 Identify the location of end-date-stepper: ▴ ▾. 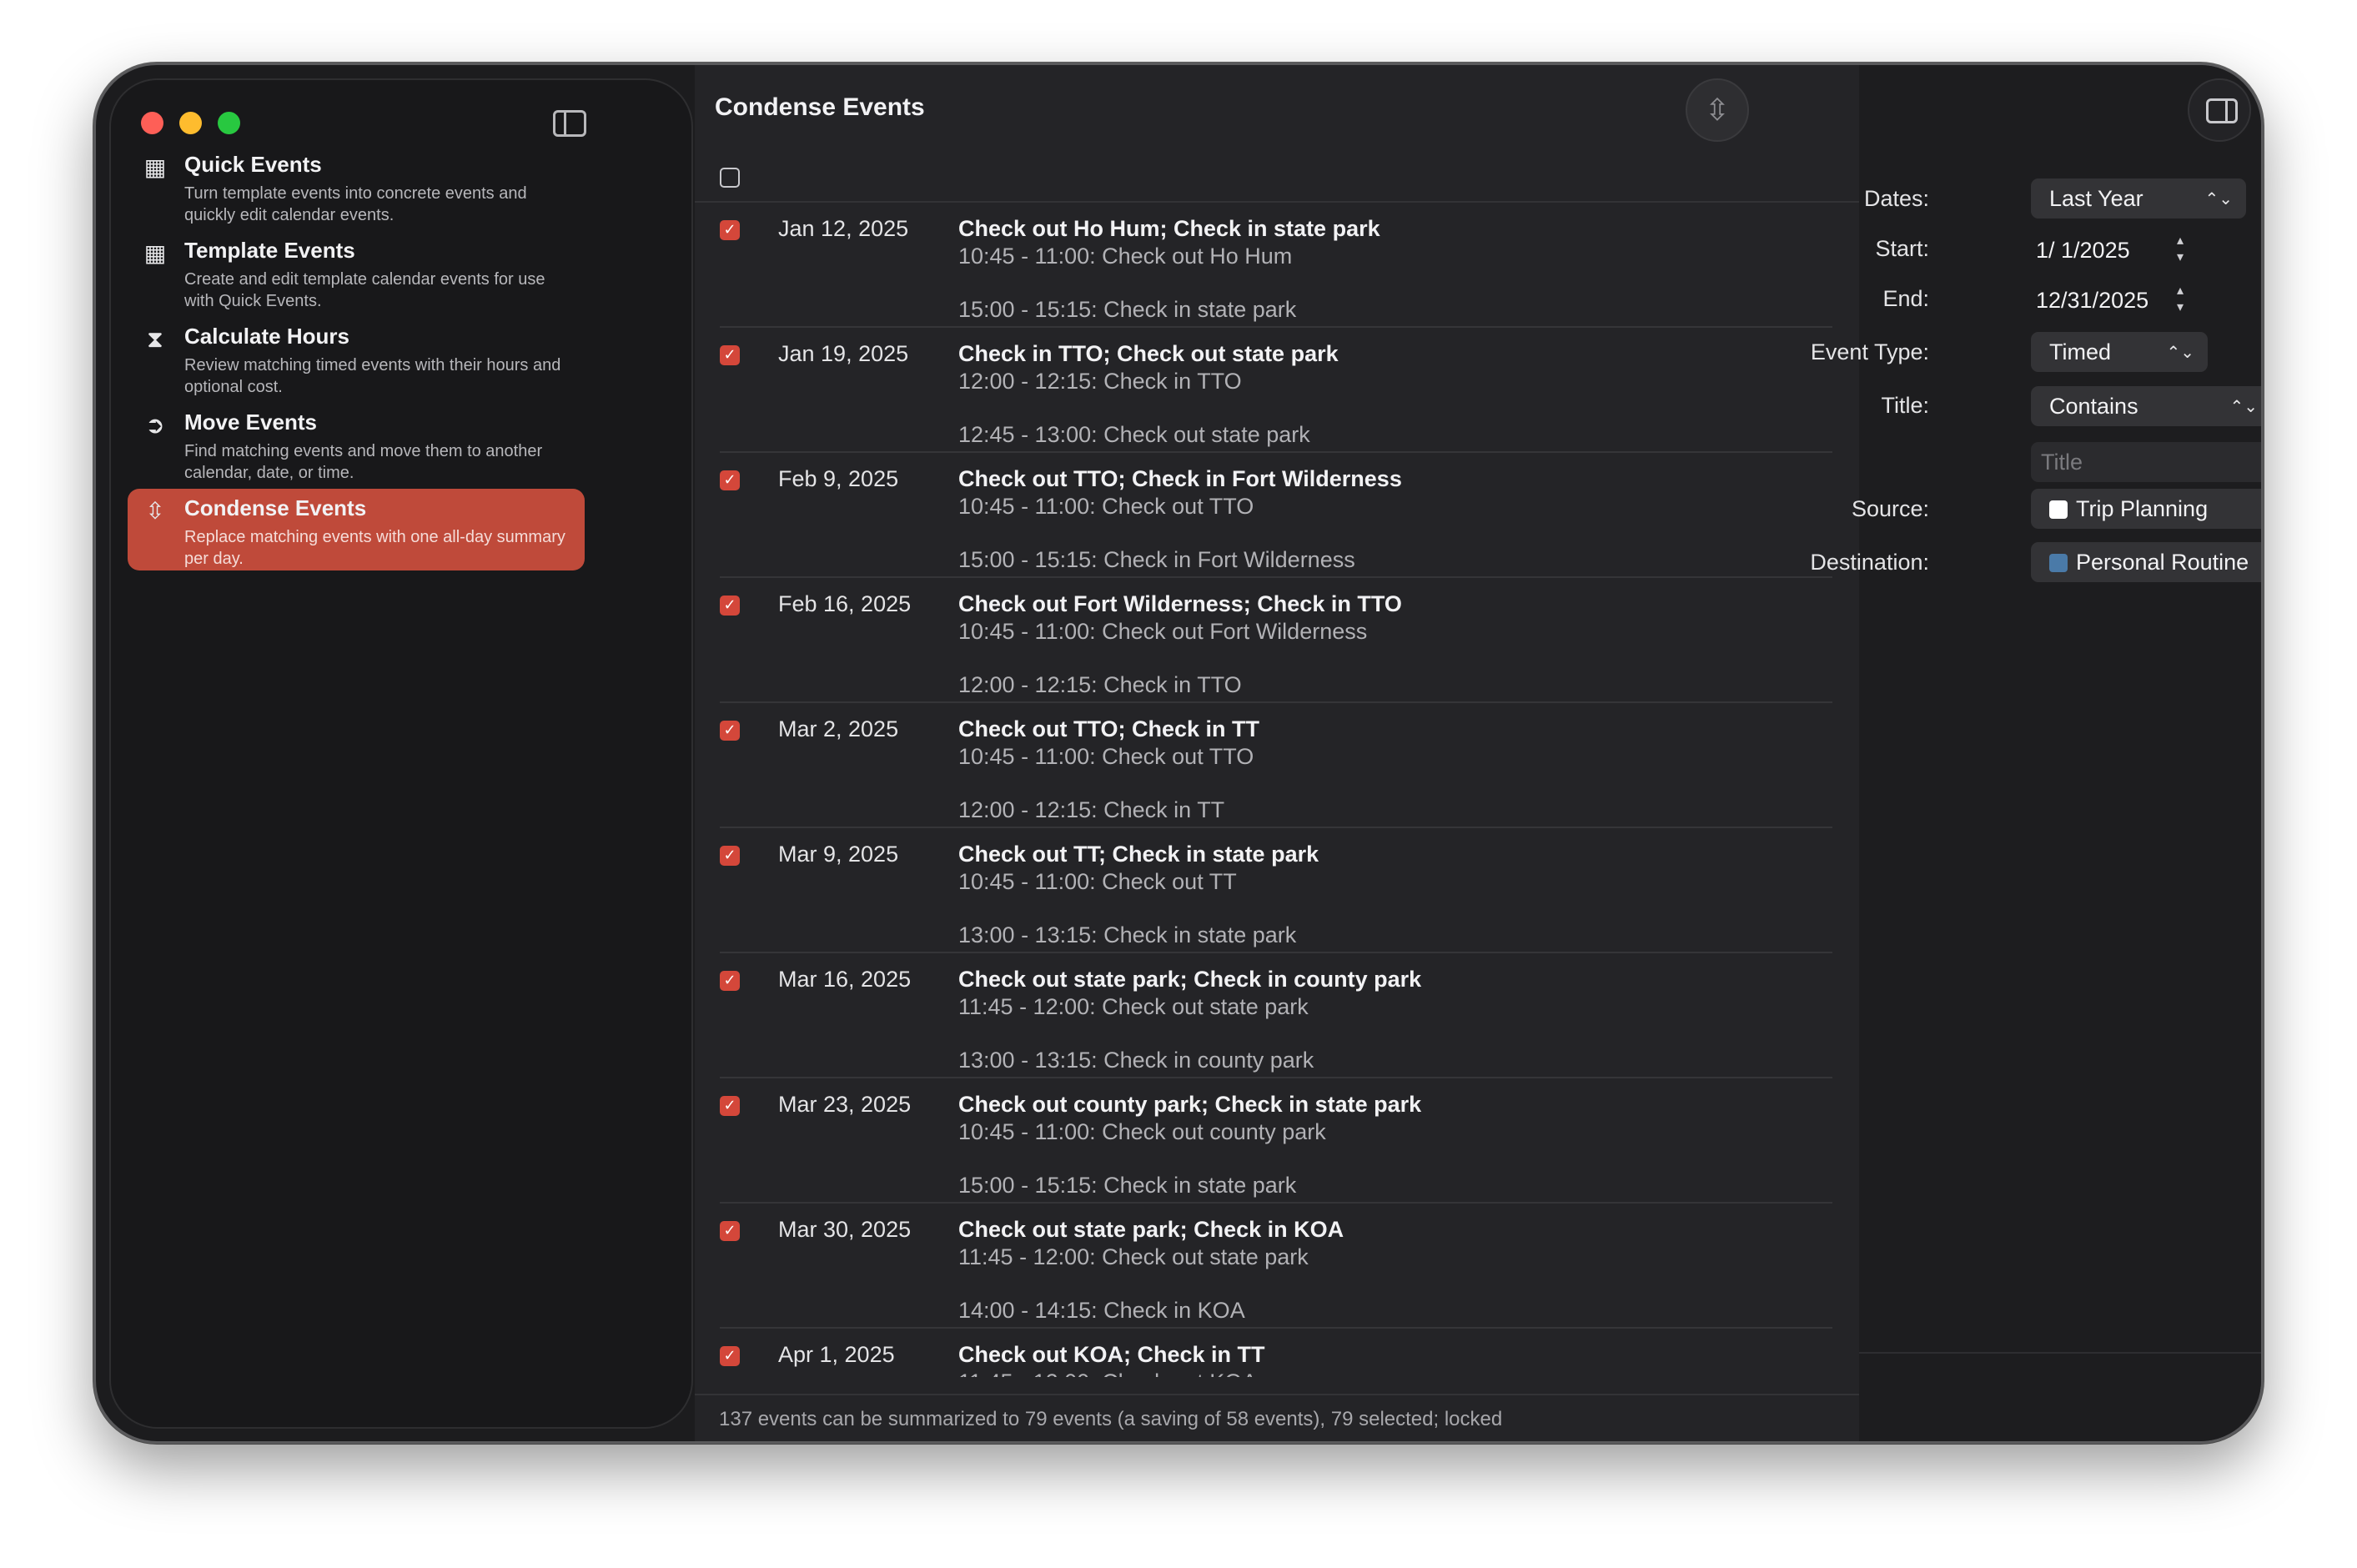
(2180, 300).